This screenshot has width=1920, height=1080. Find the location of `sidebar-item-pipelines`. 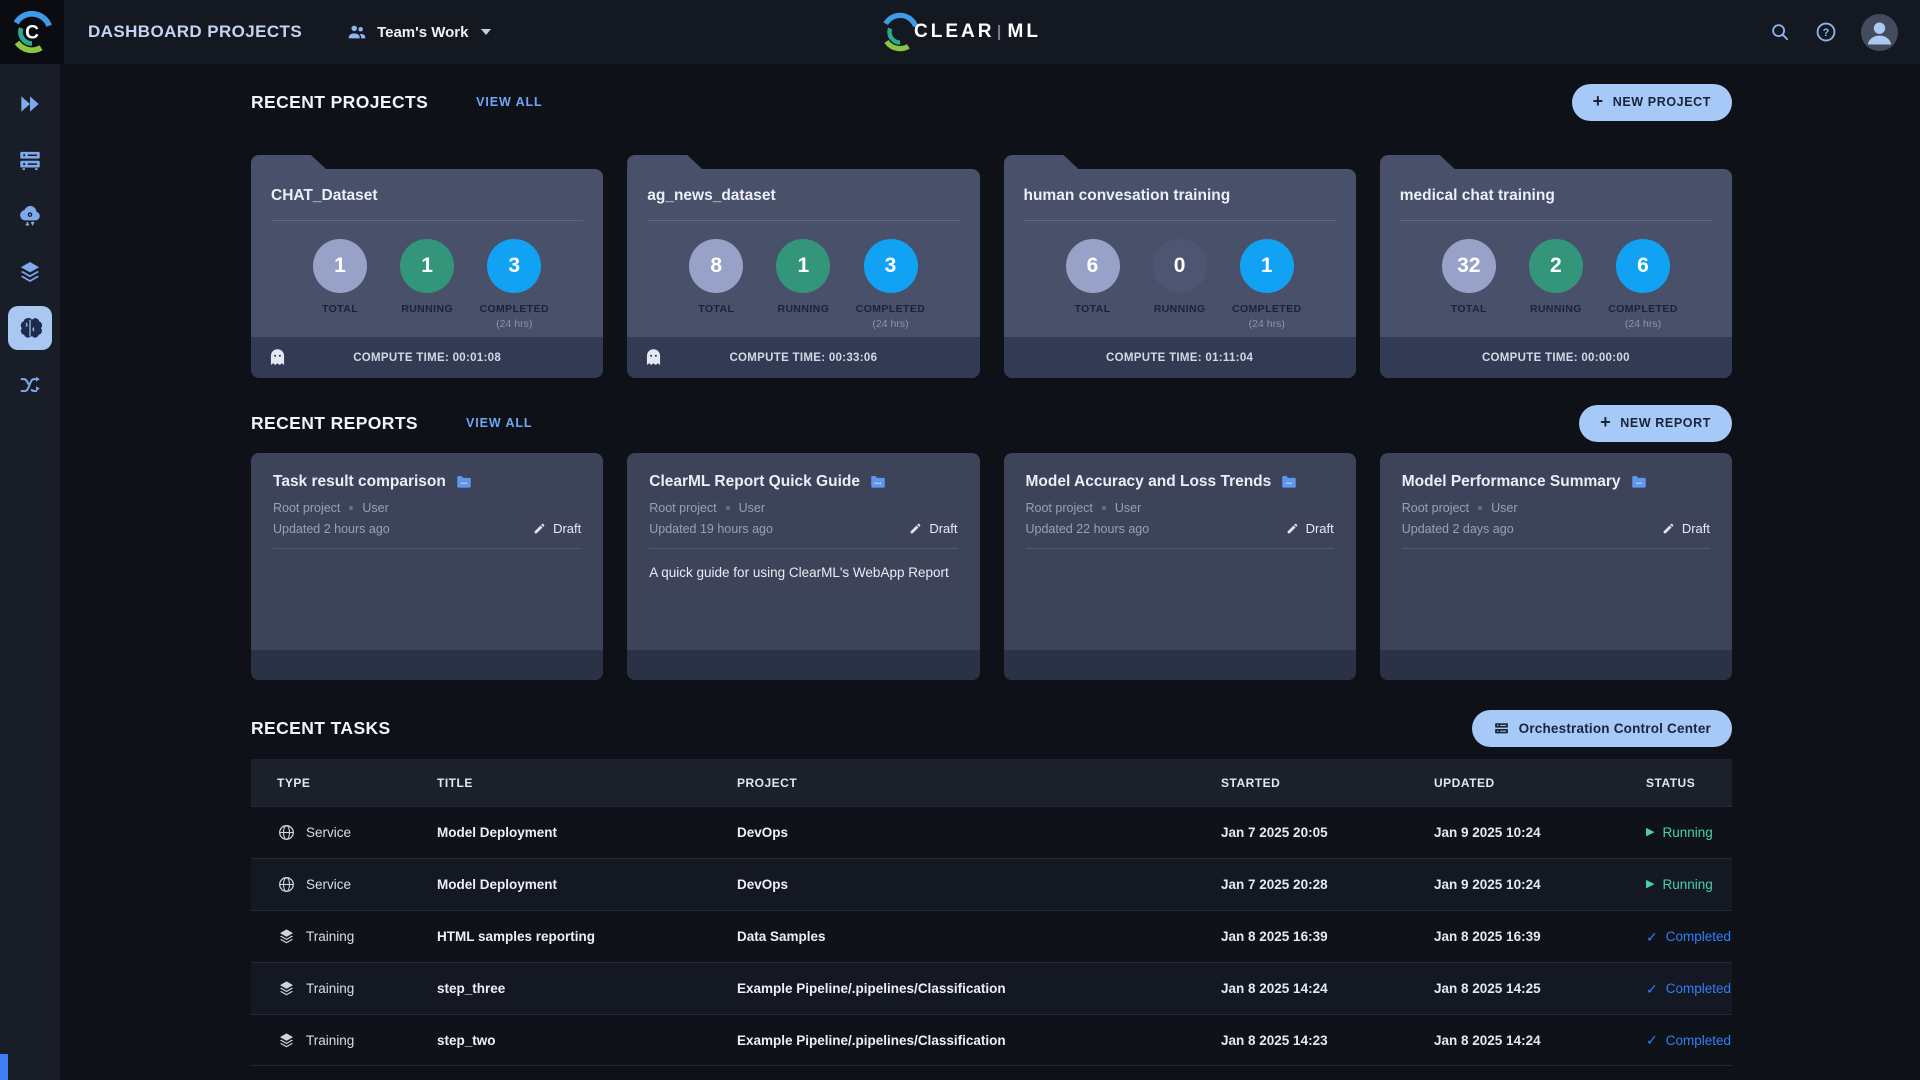

sidebar-item-pipelines is located at coordinates (30, 384).